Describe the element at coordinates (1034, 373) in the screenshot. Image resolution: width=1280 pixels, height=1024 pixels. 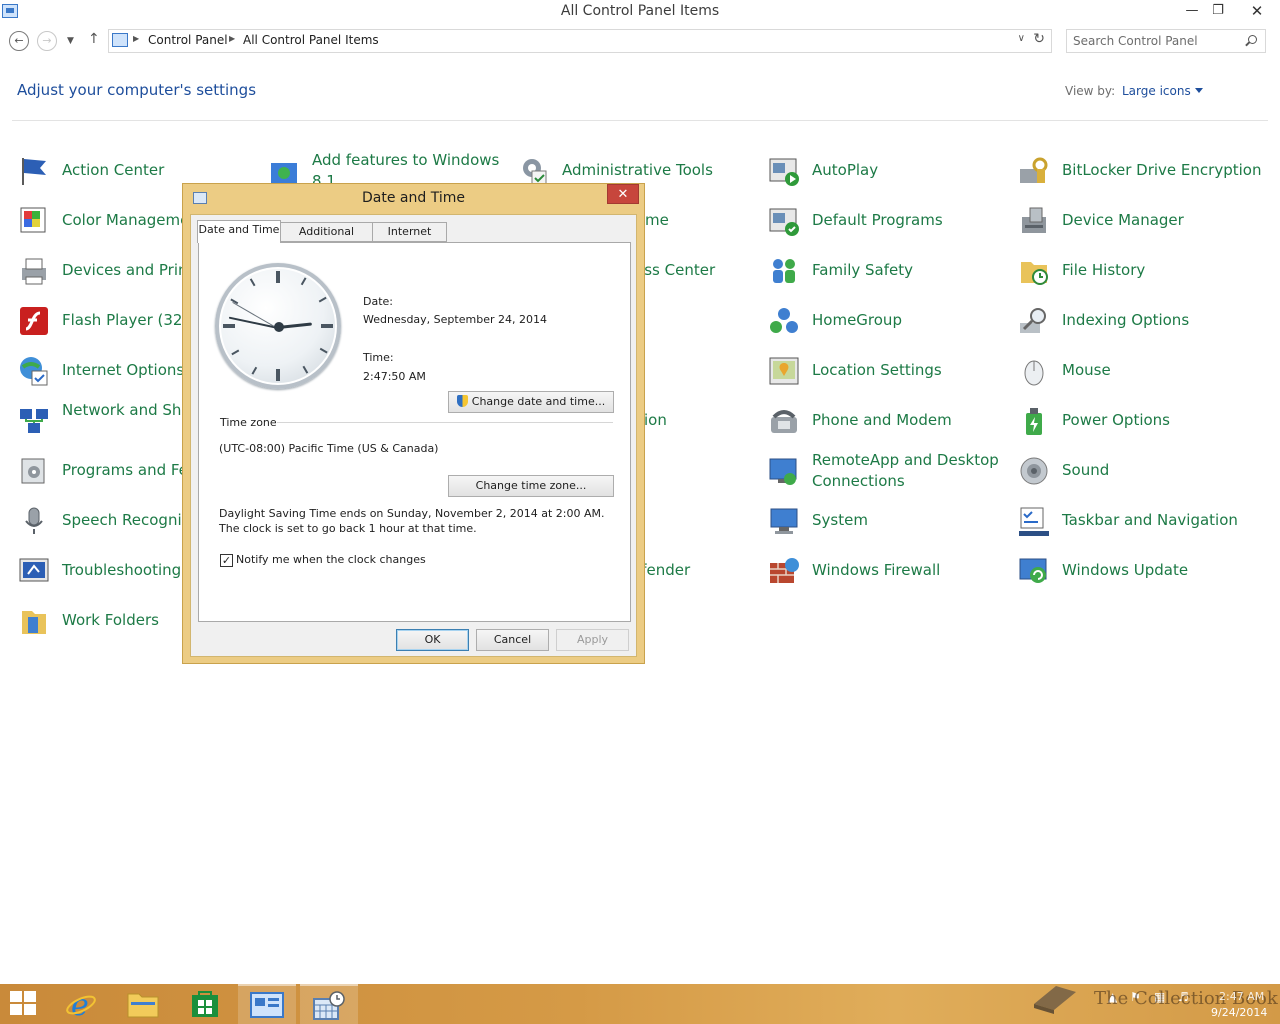
I see `mouse-icon` at that location.